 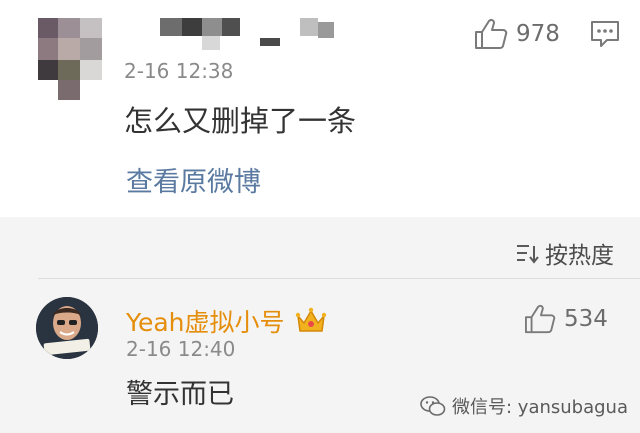 I want to click on sort-by-popularity-button: 按热度, so click(x=564, y=253).